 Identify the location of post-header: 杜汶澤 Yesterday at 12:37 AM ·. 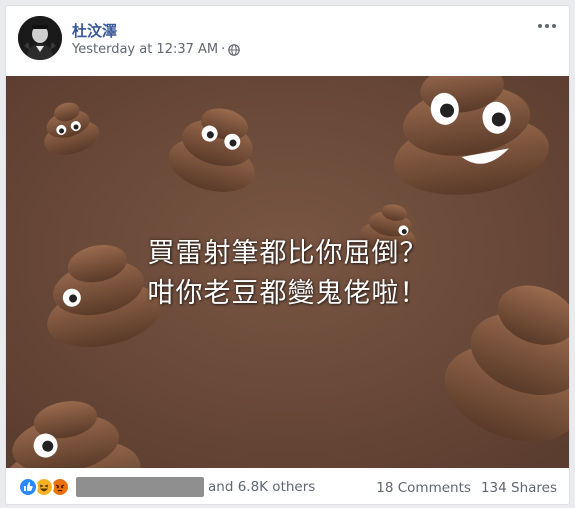
(287, 41).